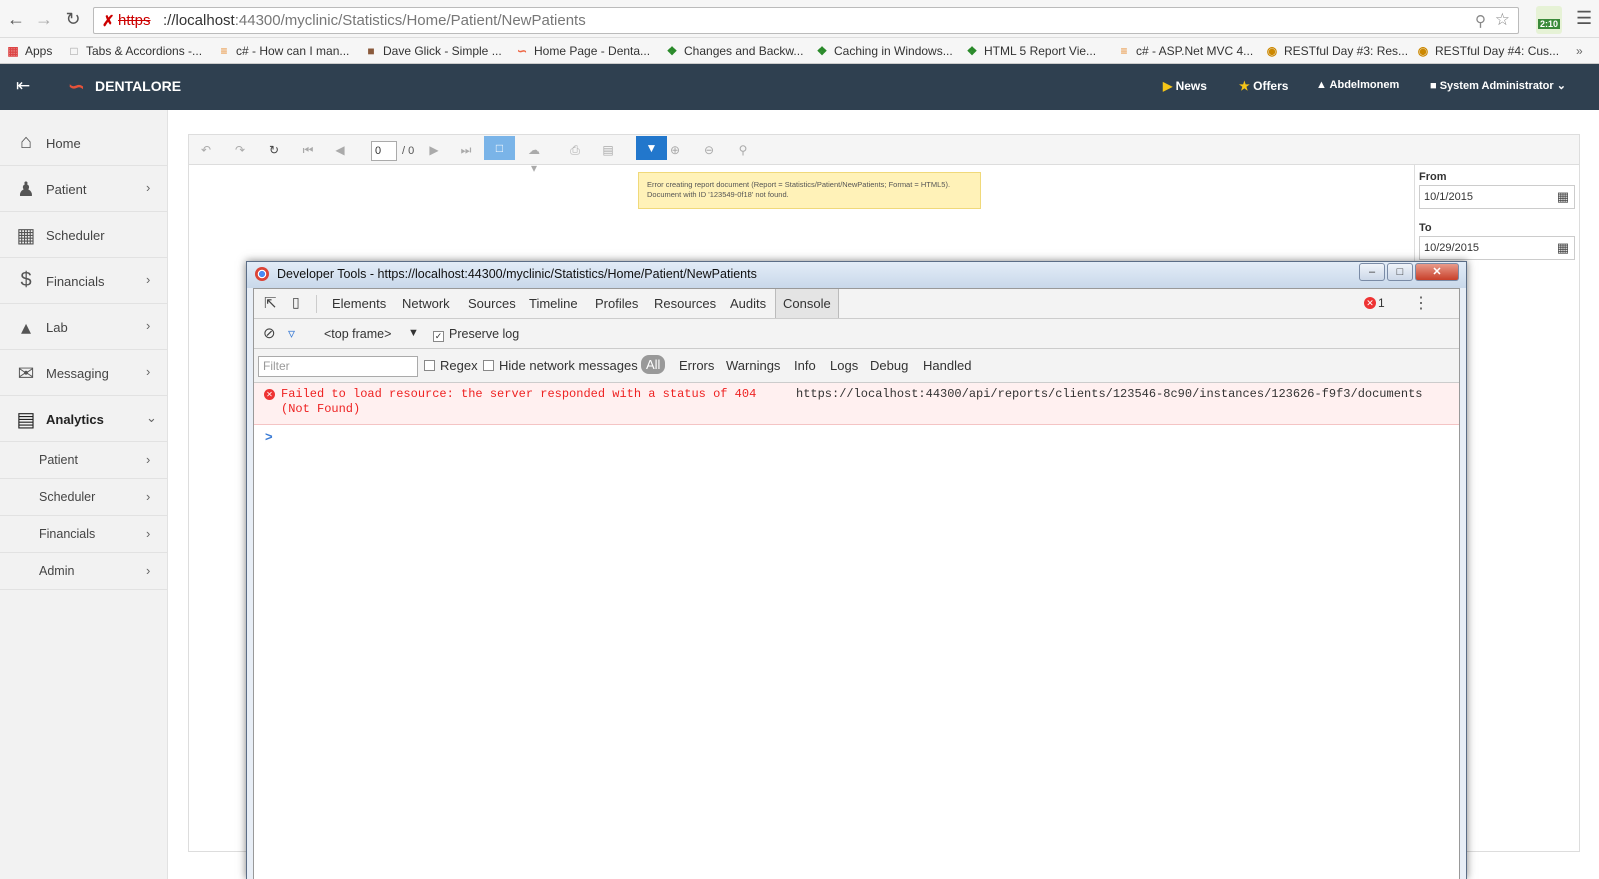 This screenshot has width=1599, height=879. I want to click on to-date-input: 10/29/2015, so click(1497, 248).